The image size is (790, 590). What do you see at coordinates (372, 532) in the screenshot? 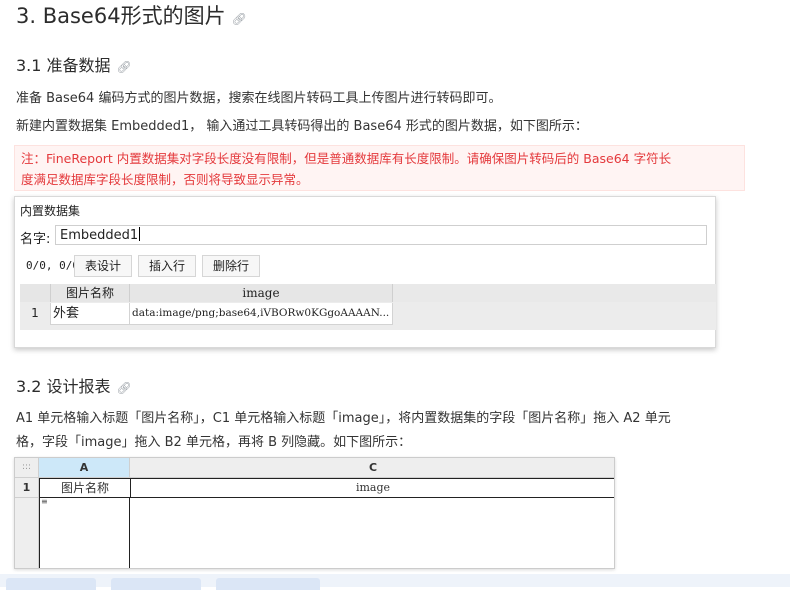
I see `cell-c2` at bounding box center [372, 532].